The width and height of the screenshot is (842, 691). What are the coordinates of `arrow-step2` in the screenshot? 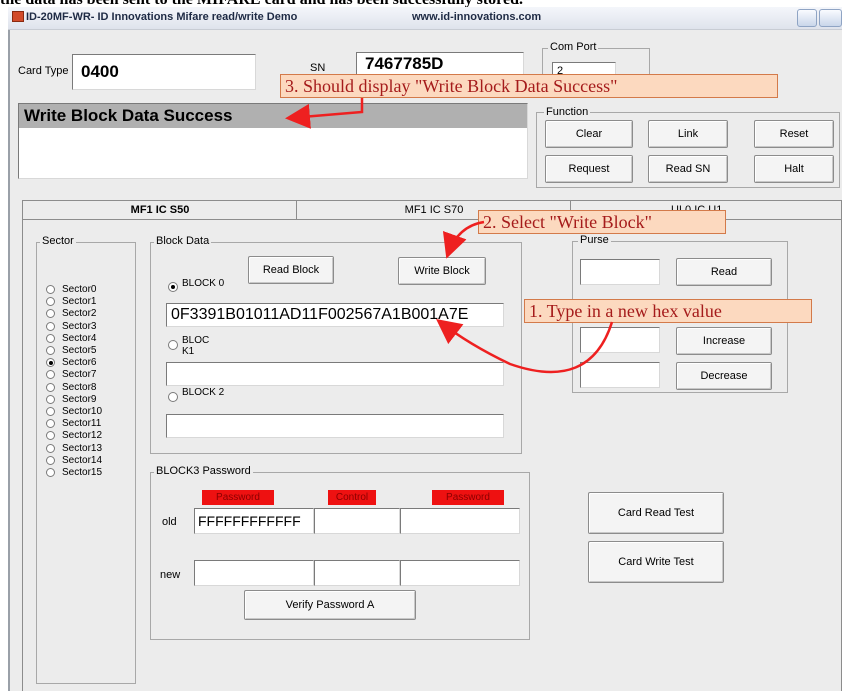 It's located at (463, 239).